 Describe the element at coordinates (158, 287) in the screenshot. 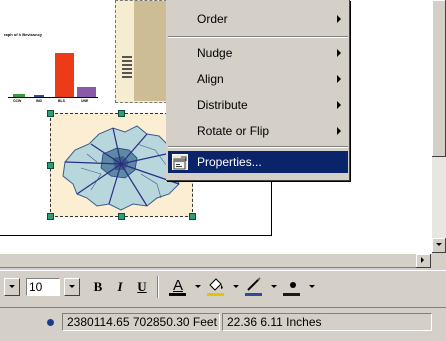

I see `toolbar-separator` at that location.